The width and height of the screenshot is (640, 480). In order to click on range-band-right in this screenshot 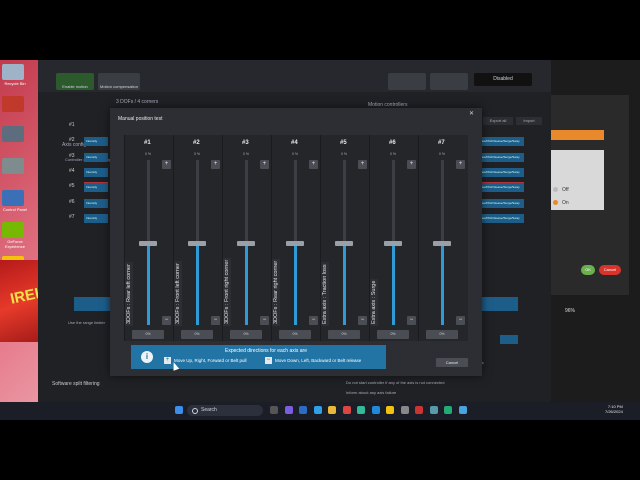, I will do `click(498, 304)`.